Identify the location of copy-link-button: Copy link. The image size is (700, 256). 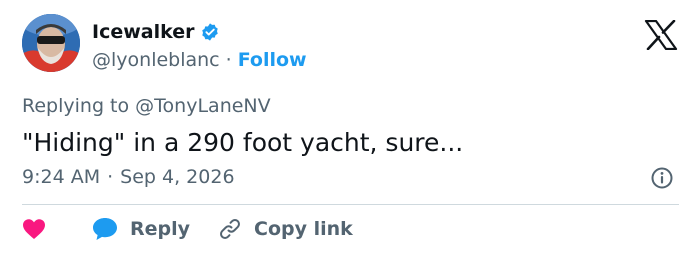
(285, 229).